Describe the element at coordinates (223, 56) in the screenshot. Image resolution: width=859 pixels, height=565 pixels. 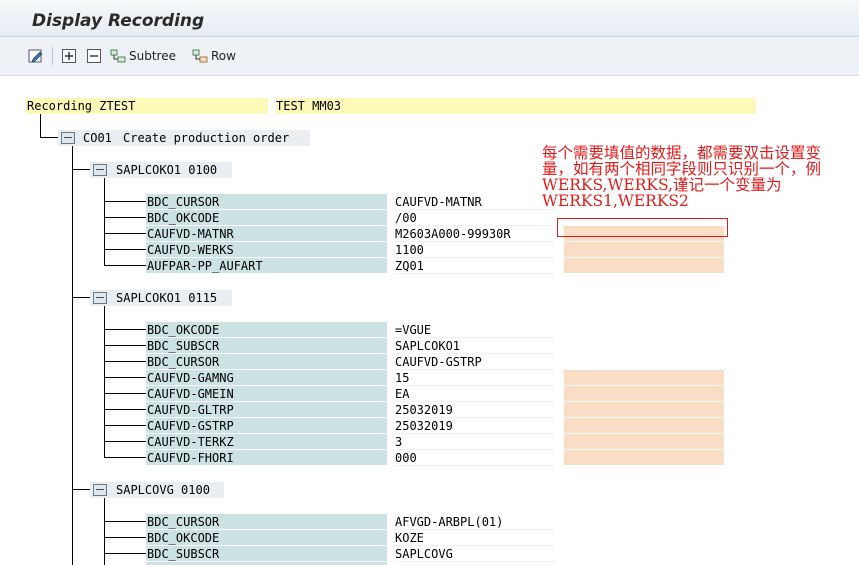
I see `row-label: Row` at that location.